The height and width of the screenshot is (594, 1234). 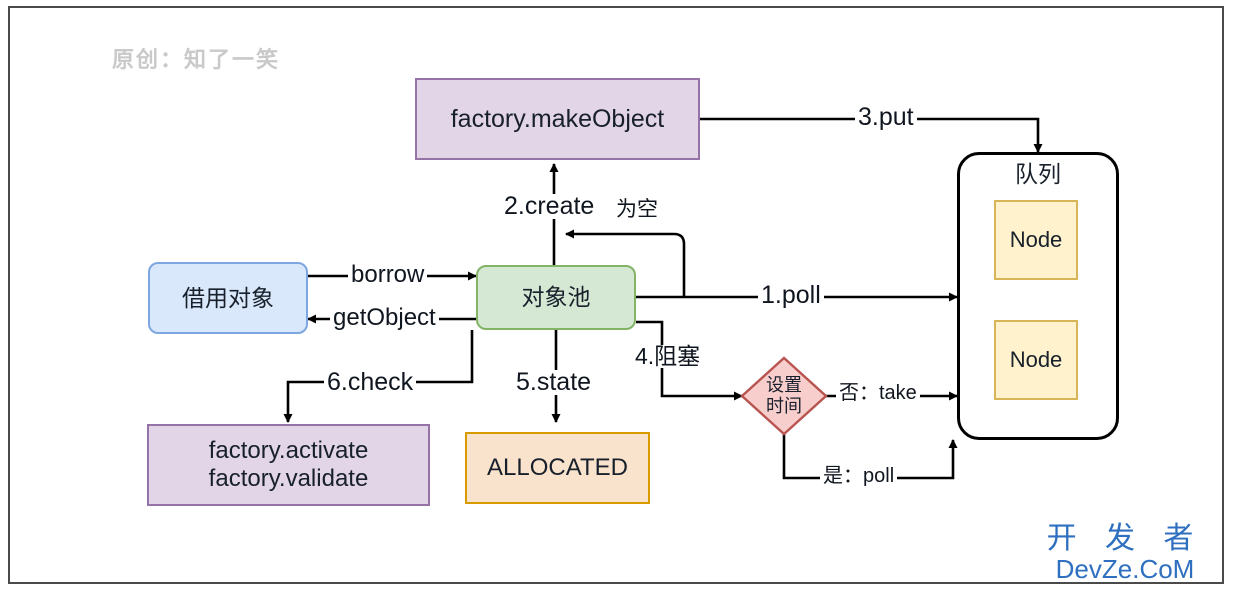 I want to click on node-queue-item-2-label: Node, so click(x=1036, y=360).